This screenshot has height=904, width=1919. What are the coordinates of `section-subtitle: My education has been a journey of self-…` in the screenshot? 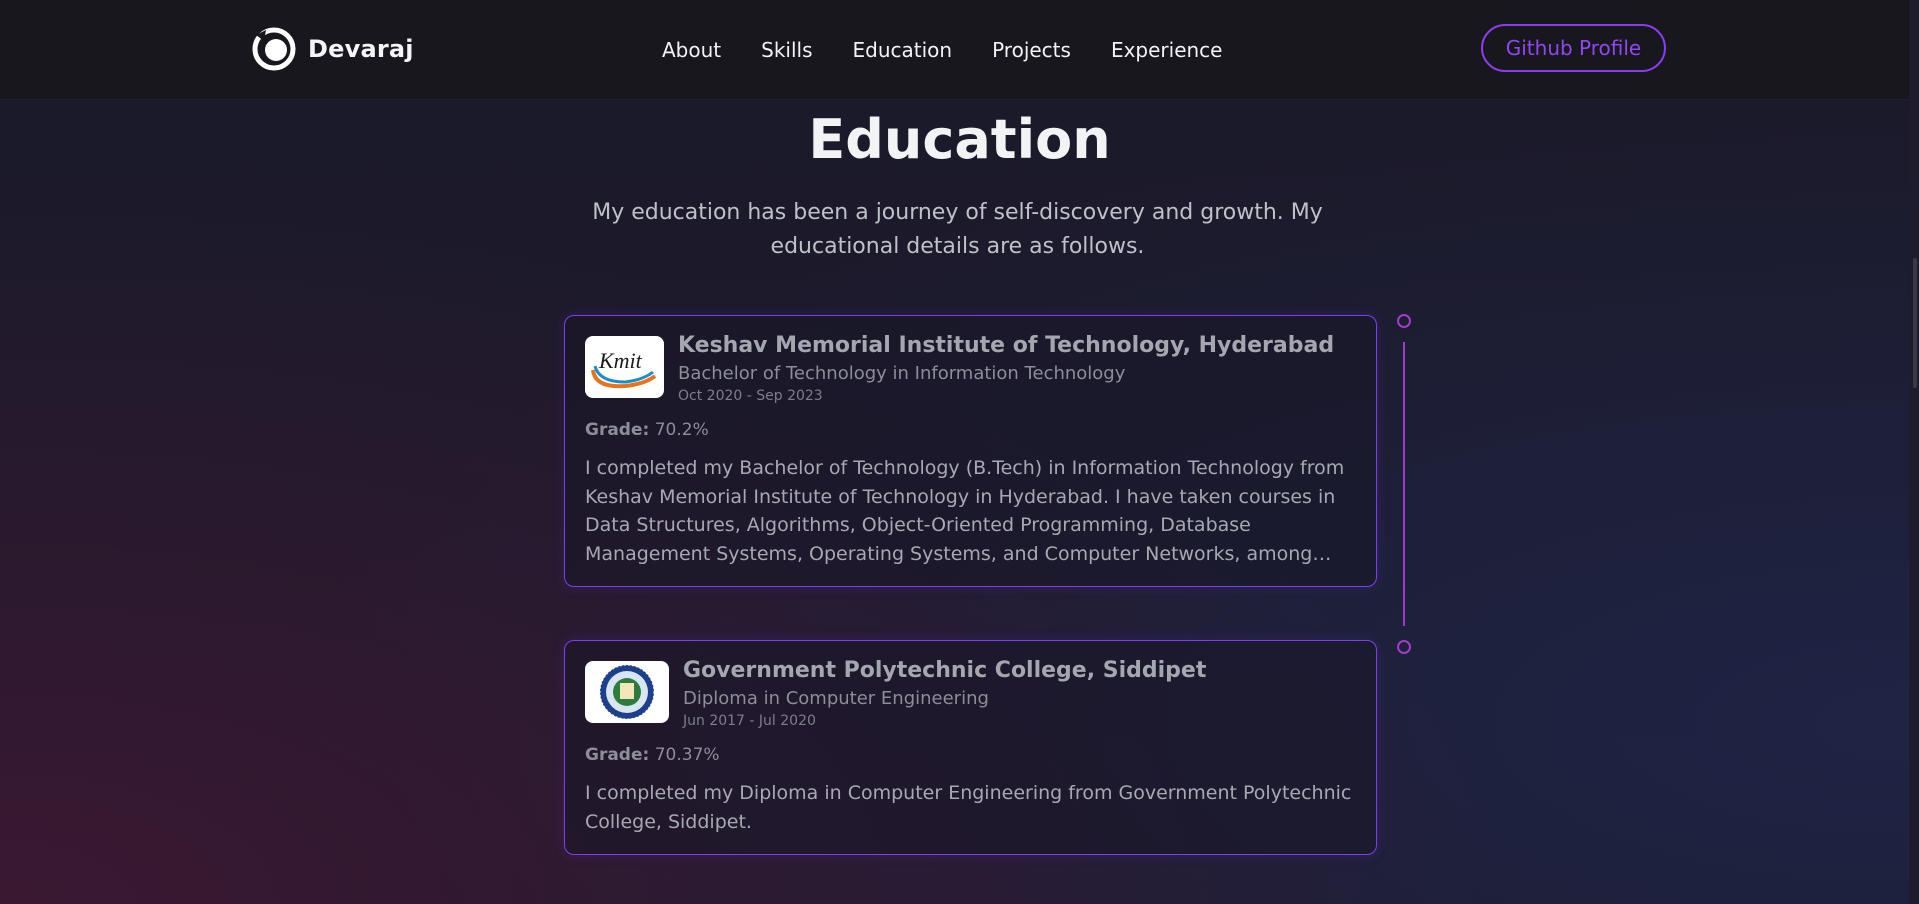 It's located at (957, 229).